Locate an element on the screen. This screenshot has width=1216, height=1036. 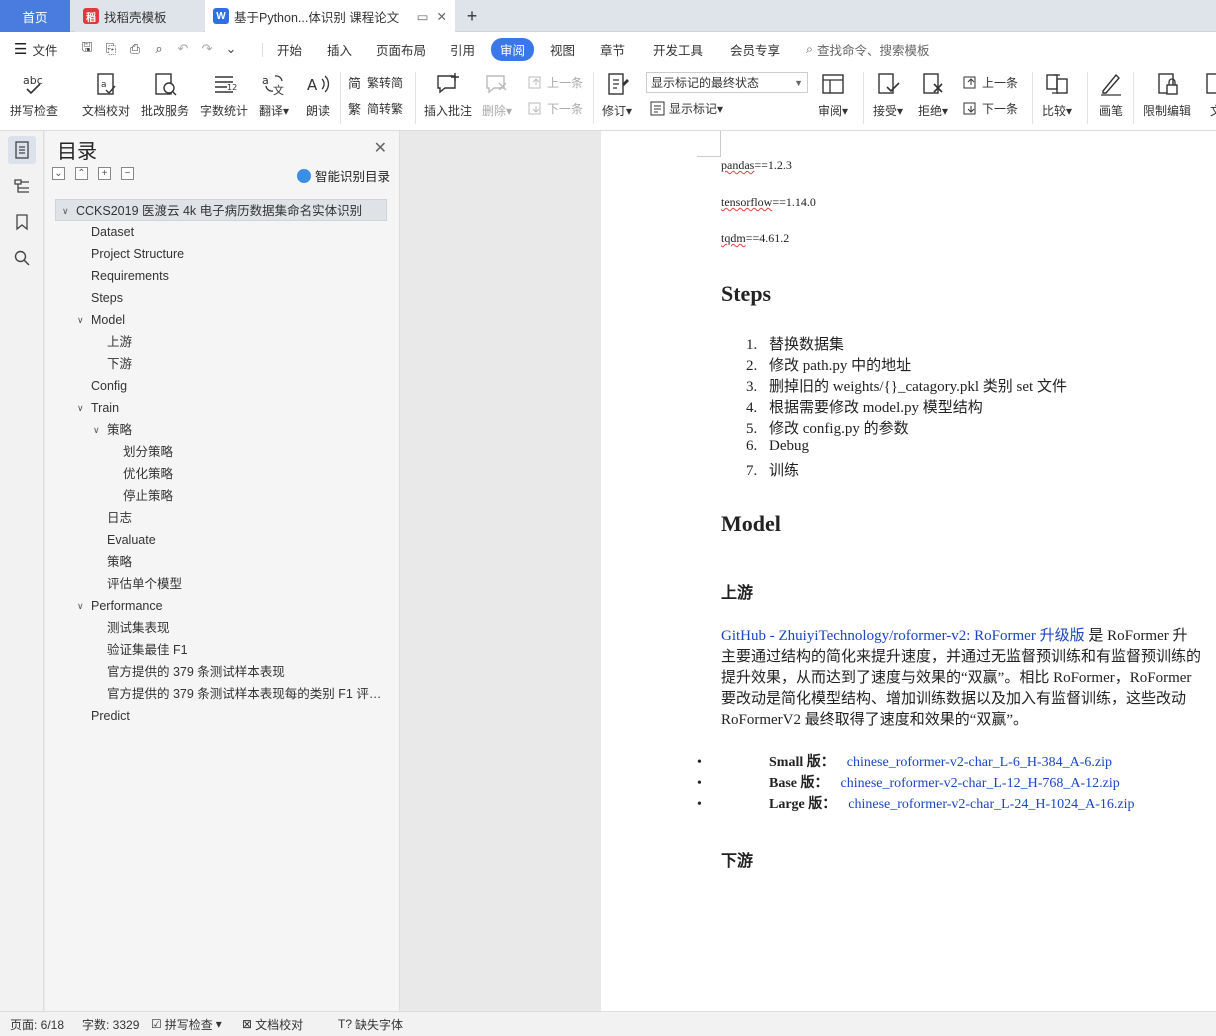
doc-check-button: a 文档校对 is located at coordinates (106, 94).